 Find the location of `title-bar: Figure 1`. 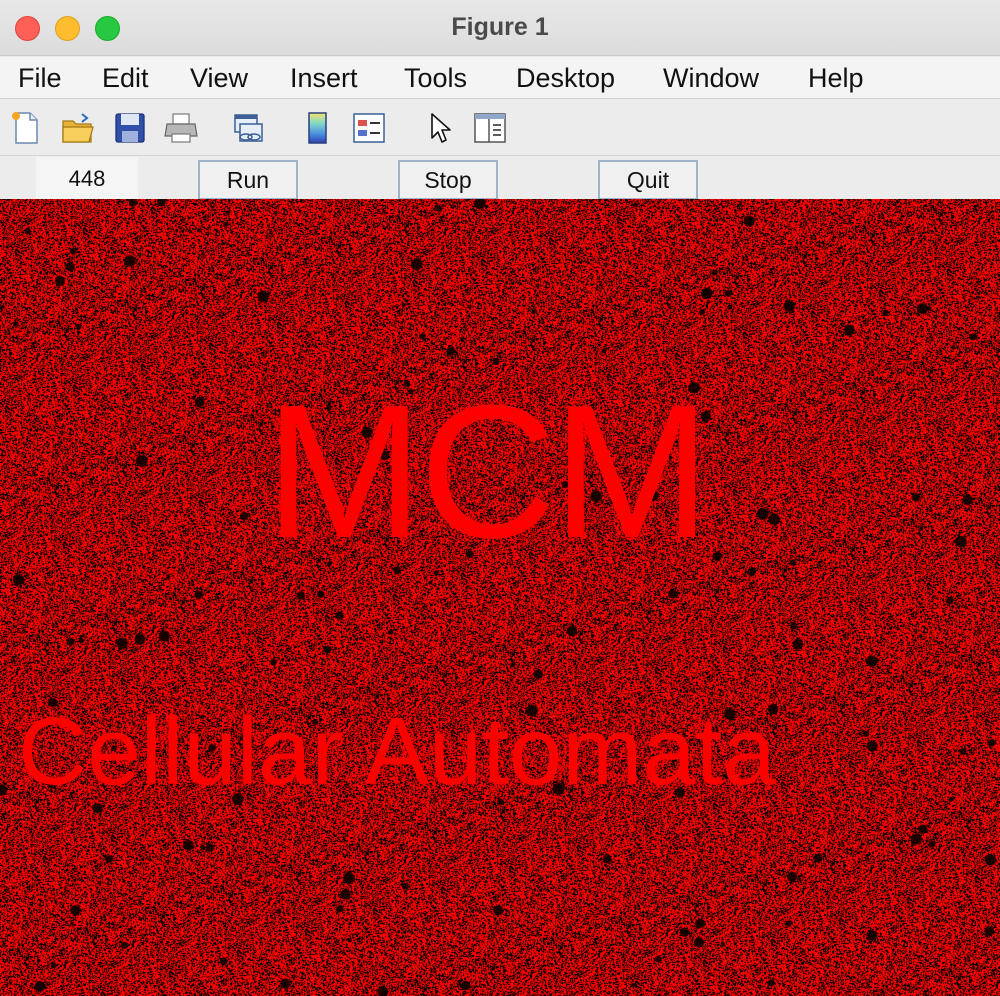

title-bar: Figure 1 is located at coordinates (500, 28).